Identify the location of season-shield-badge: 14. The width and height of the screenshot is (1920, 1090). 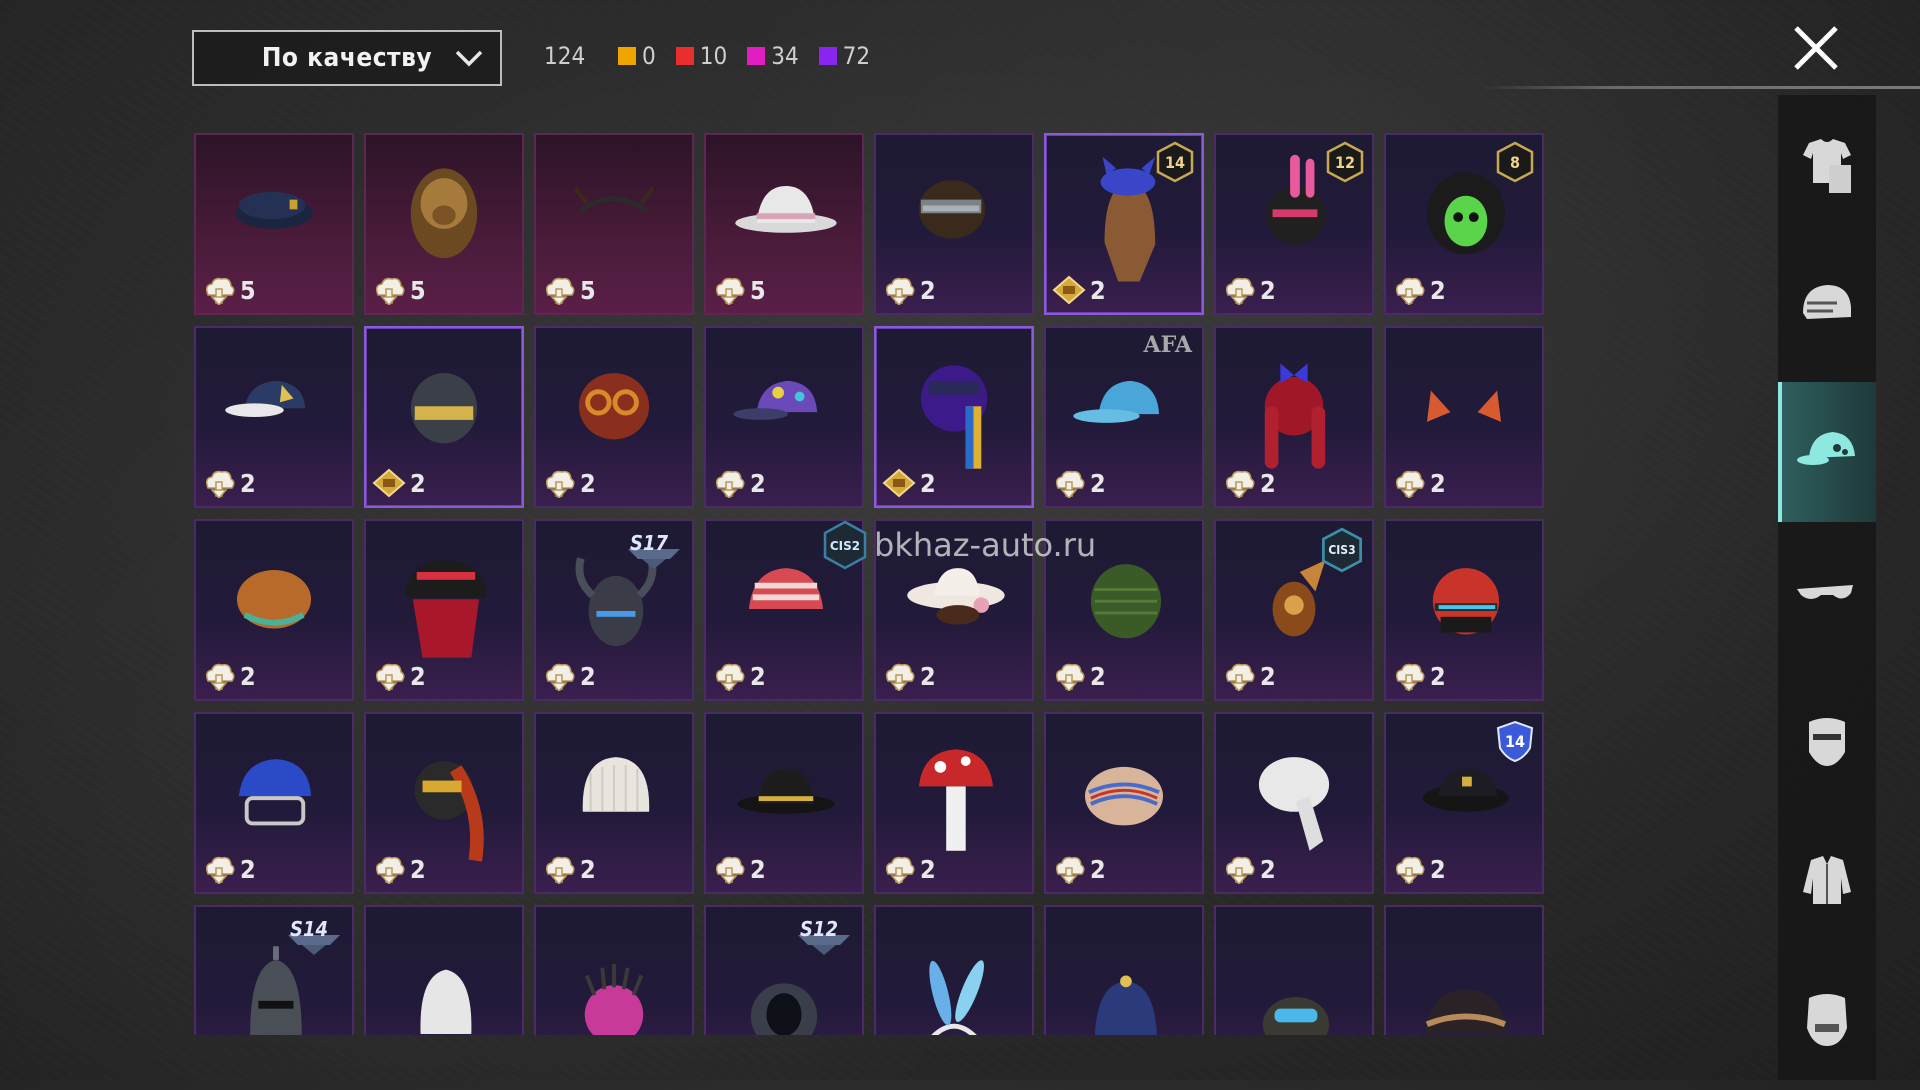
(1515, 743).